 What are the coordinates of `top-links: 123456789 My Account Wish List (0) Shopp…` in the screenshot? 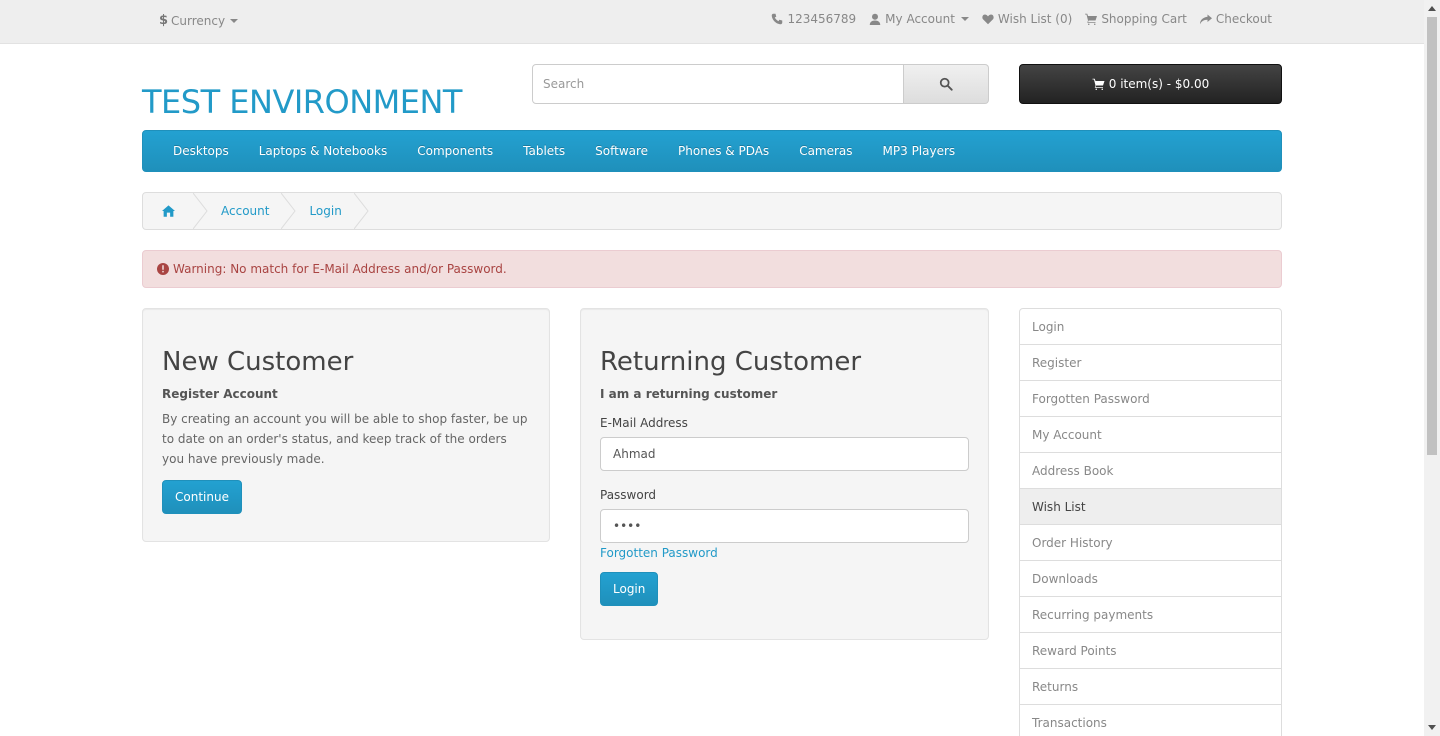 It's located at (1021, 19).